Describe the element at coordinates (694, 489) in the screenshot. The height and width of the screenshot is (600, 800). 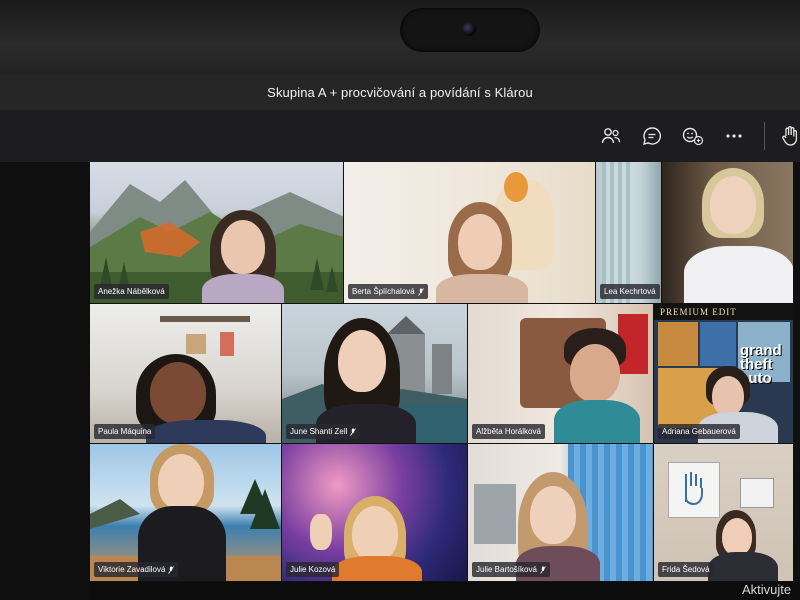
I see `hand-drawing-icon` at that location.